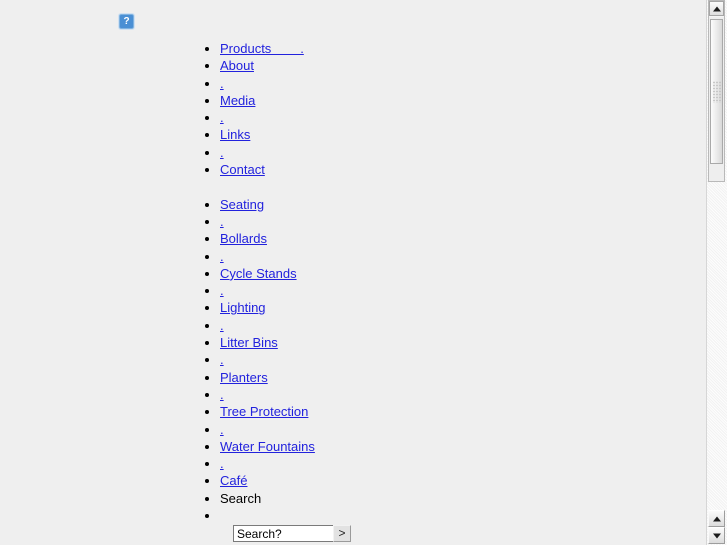 The width and height of the screenshot is (727, 545). Describe the element at coordinates (242, 204) in the screenshot. I see `nav-link: Seating` at that location.